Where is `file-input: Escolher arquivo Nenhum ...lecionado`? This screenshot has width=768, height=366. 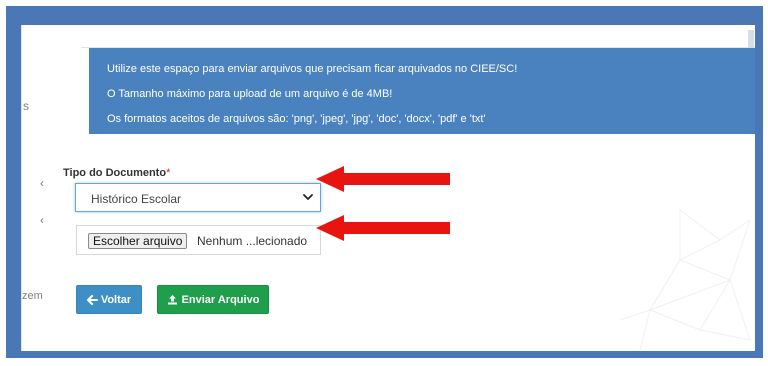 file-input: Escolher arquivo Nenhum ...lecionado is located at coordinates (198, 240).